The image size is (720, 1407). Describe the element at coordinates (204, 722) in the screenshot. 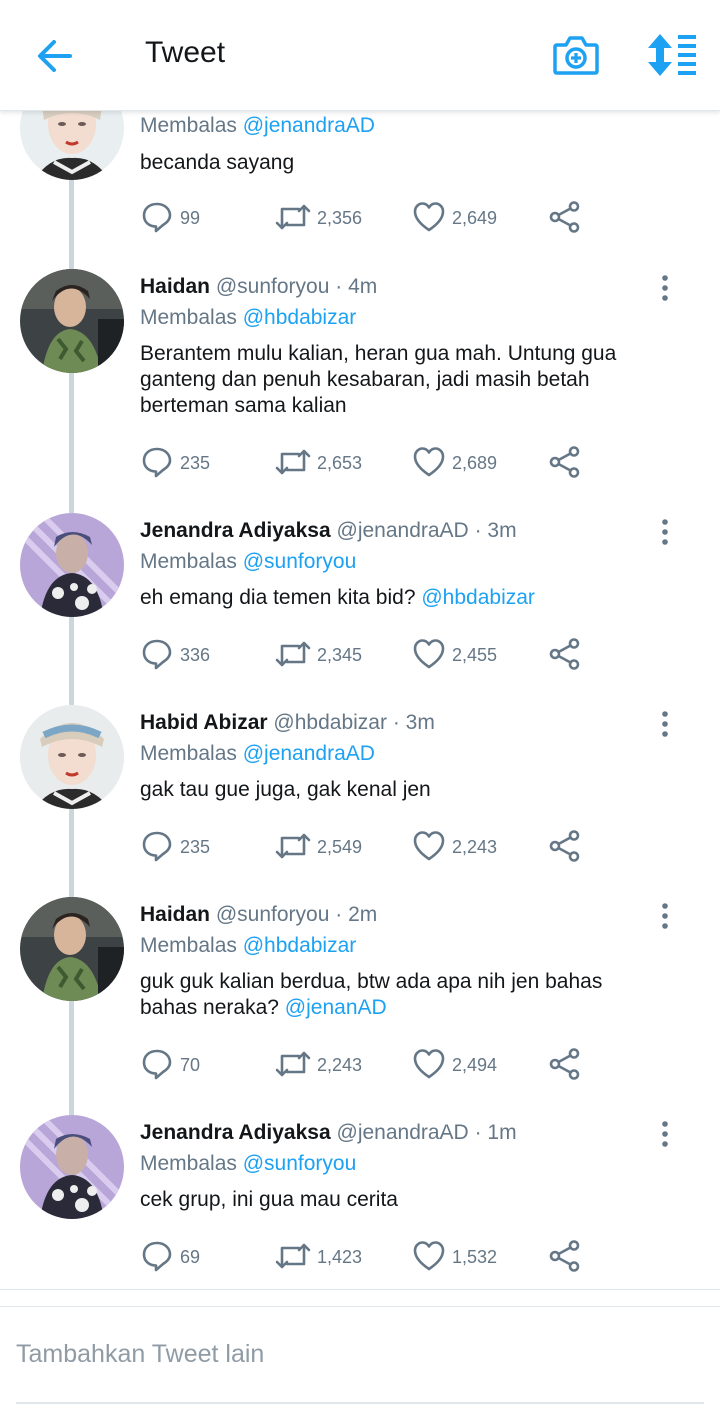

I see `author-name: Habid Abizar` at that location.